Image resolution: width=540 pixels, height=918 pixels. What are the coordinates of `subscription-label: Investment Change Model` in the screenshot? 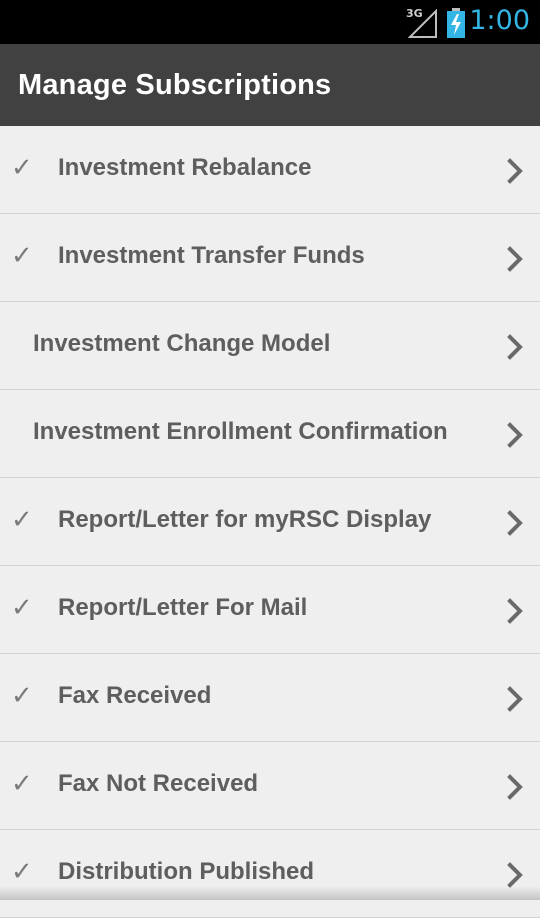 It's located at (181, 344).